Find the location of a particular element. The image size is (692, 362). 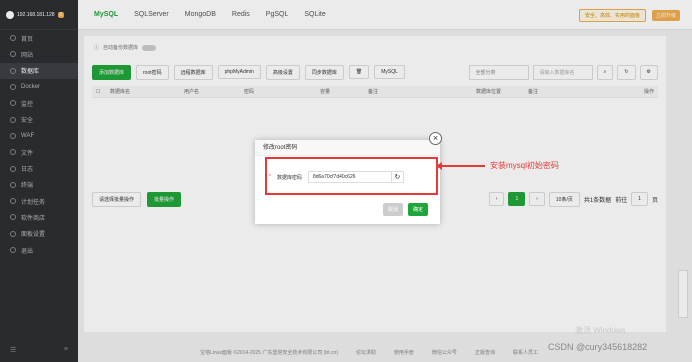

annotation-arrow is located at coordinates (460, 166).